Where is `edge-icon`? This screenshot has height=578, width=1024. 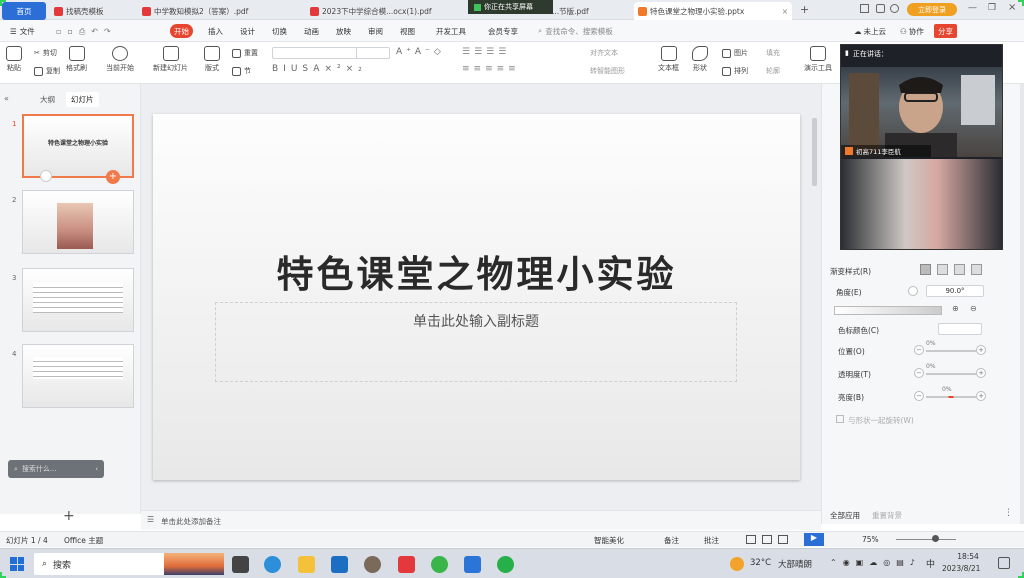 edge-icon is located at coordinates (272, 564).